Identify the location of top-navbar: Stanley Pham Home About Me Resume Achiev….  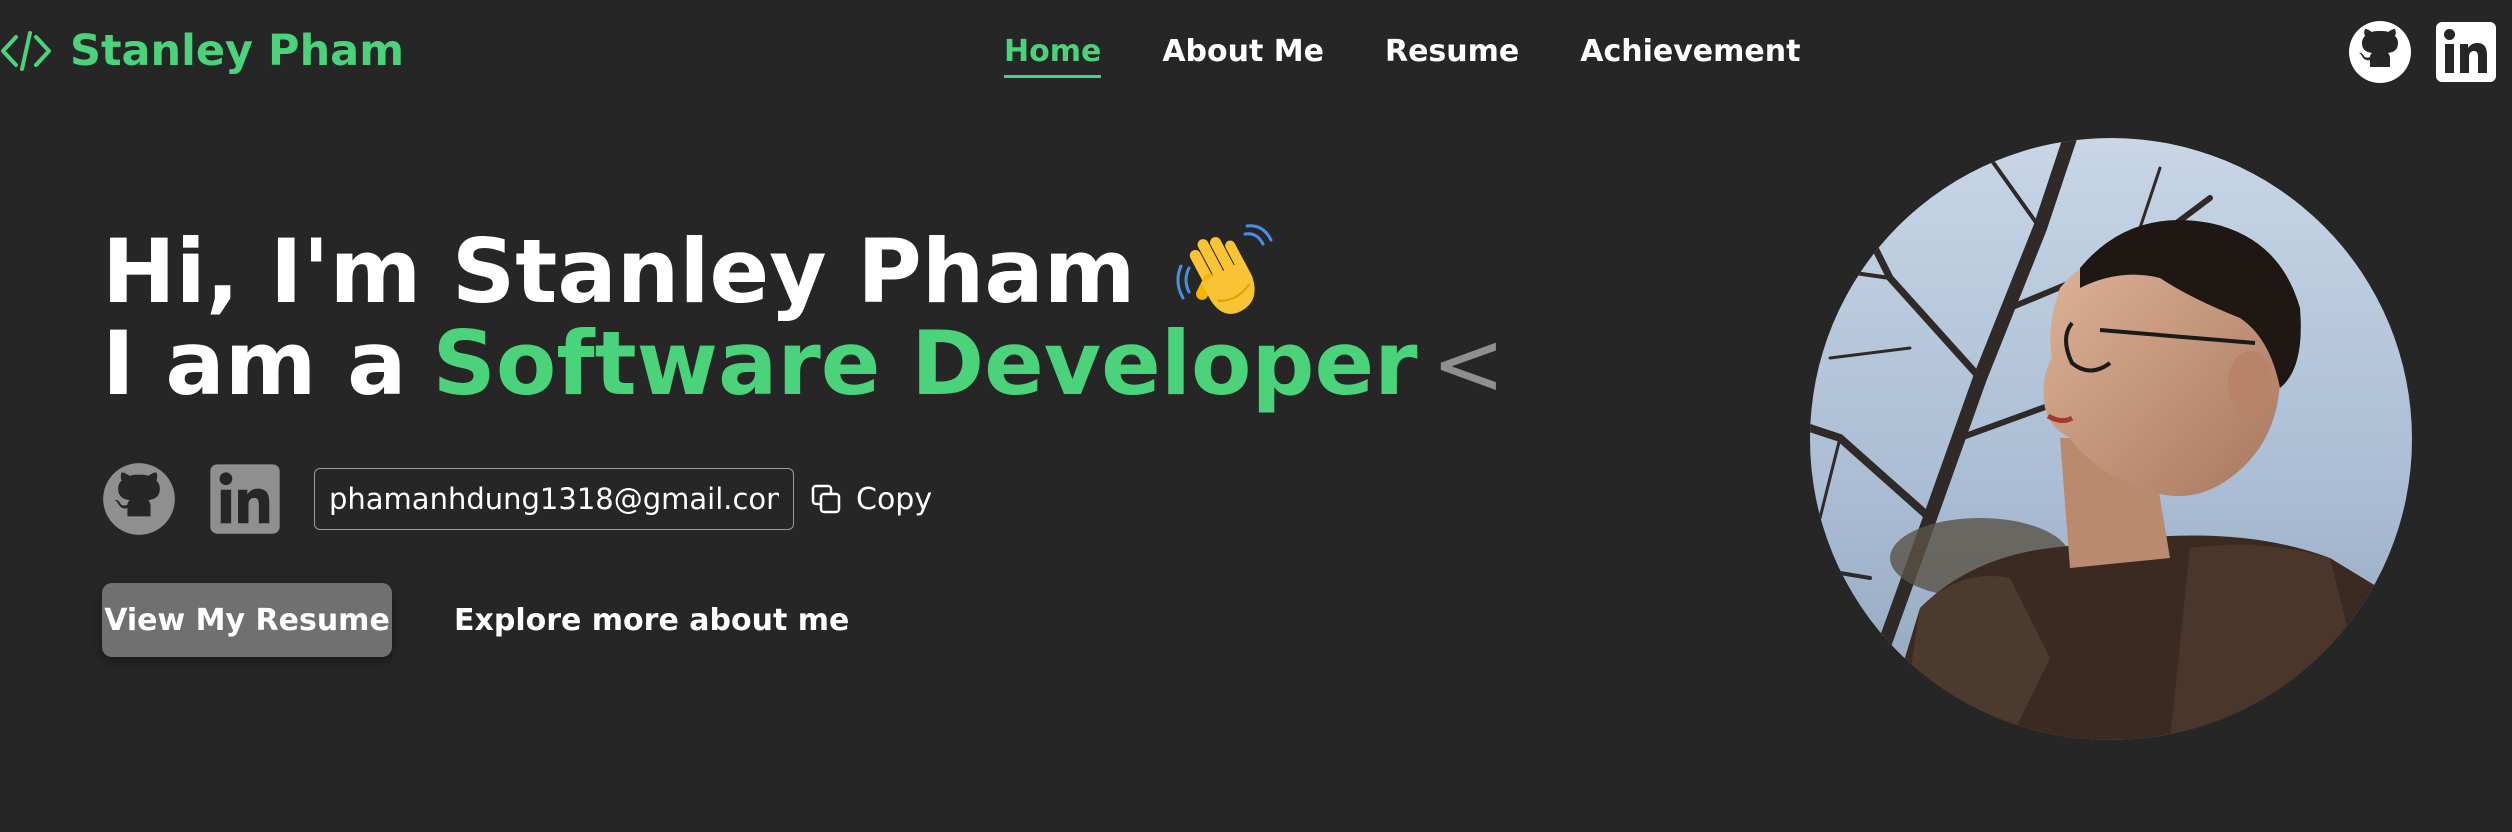
(1256, 56).